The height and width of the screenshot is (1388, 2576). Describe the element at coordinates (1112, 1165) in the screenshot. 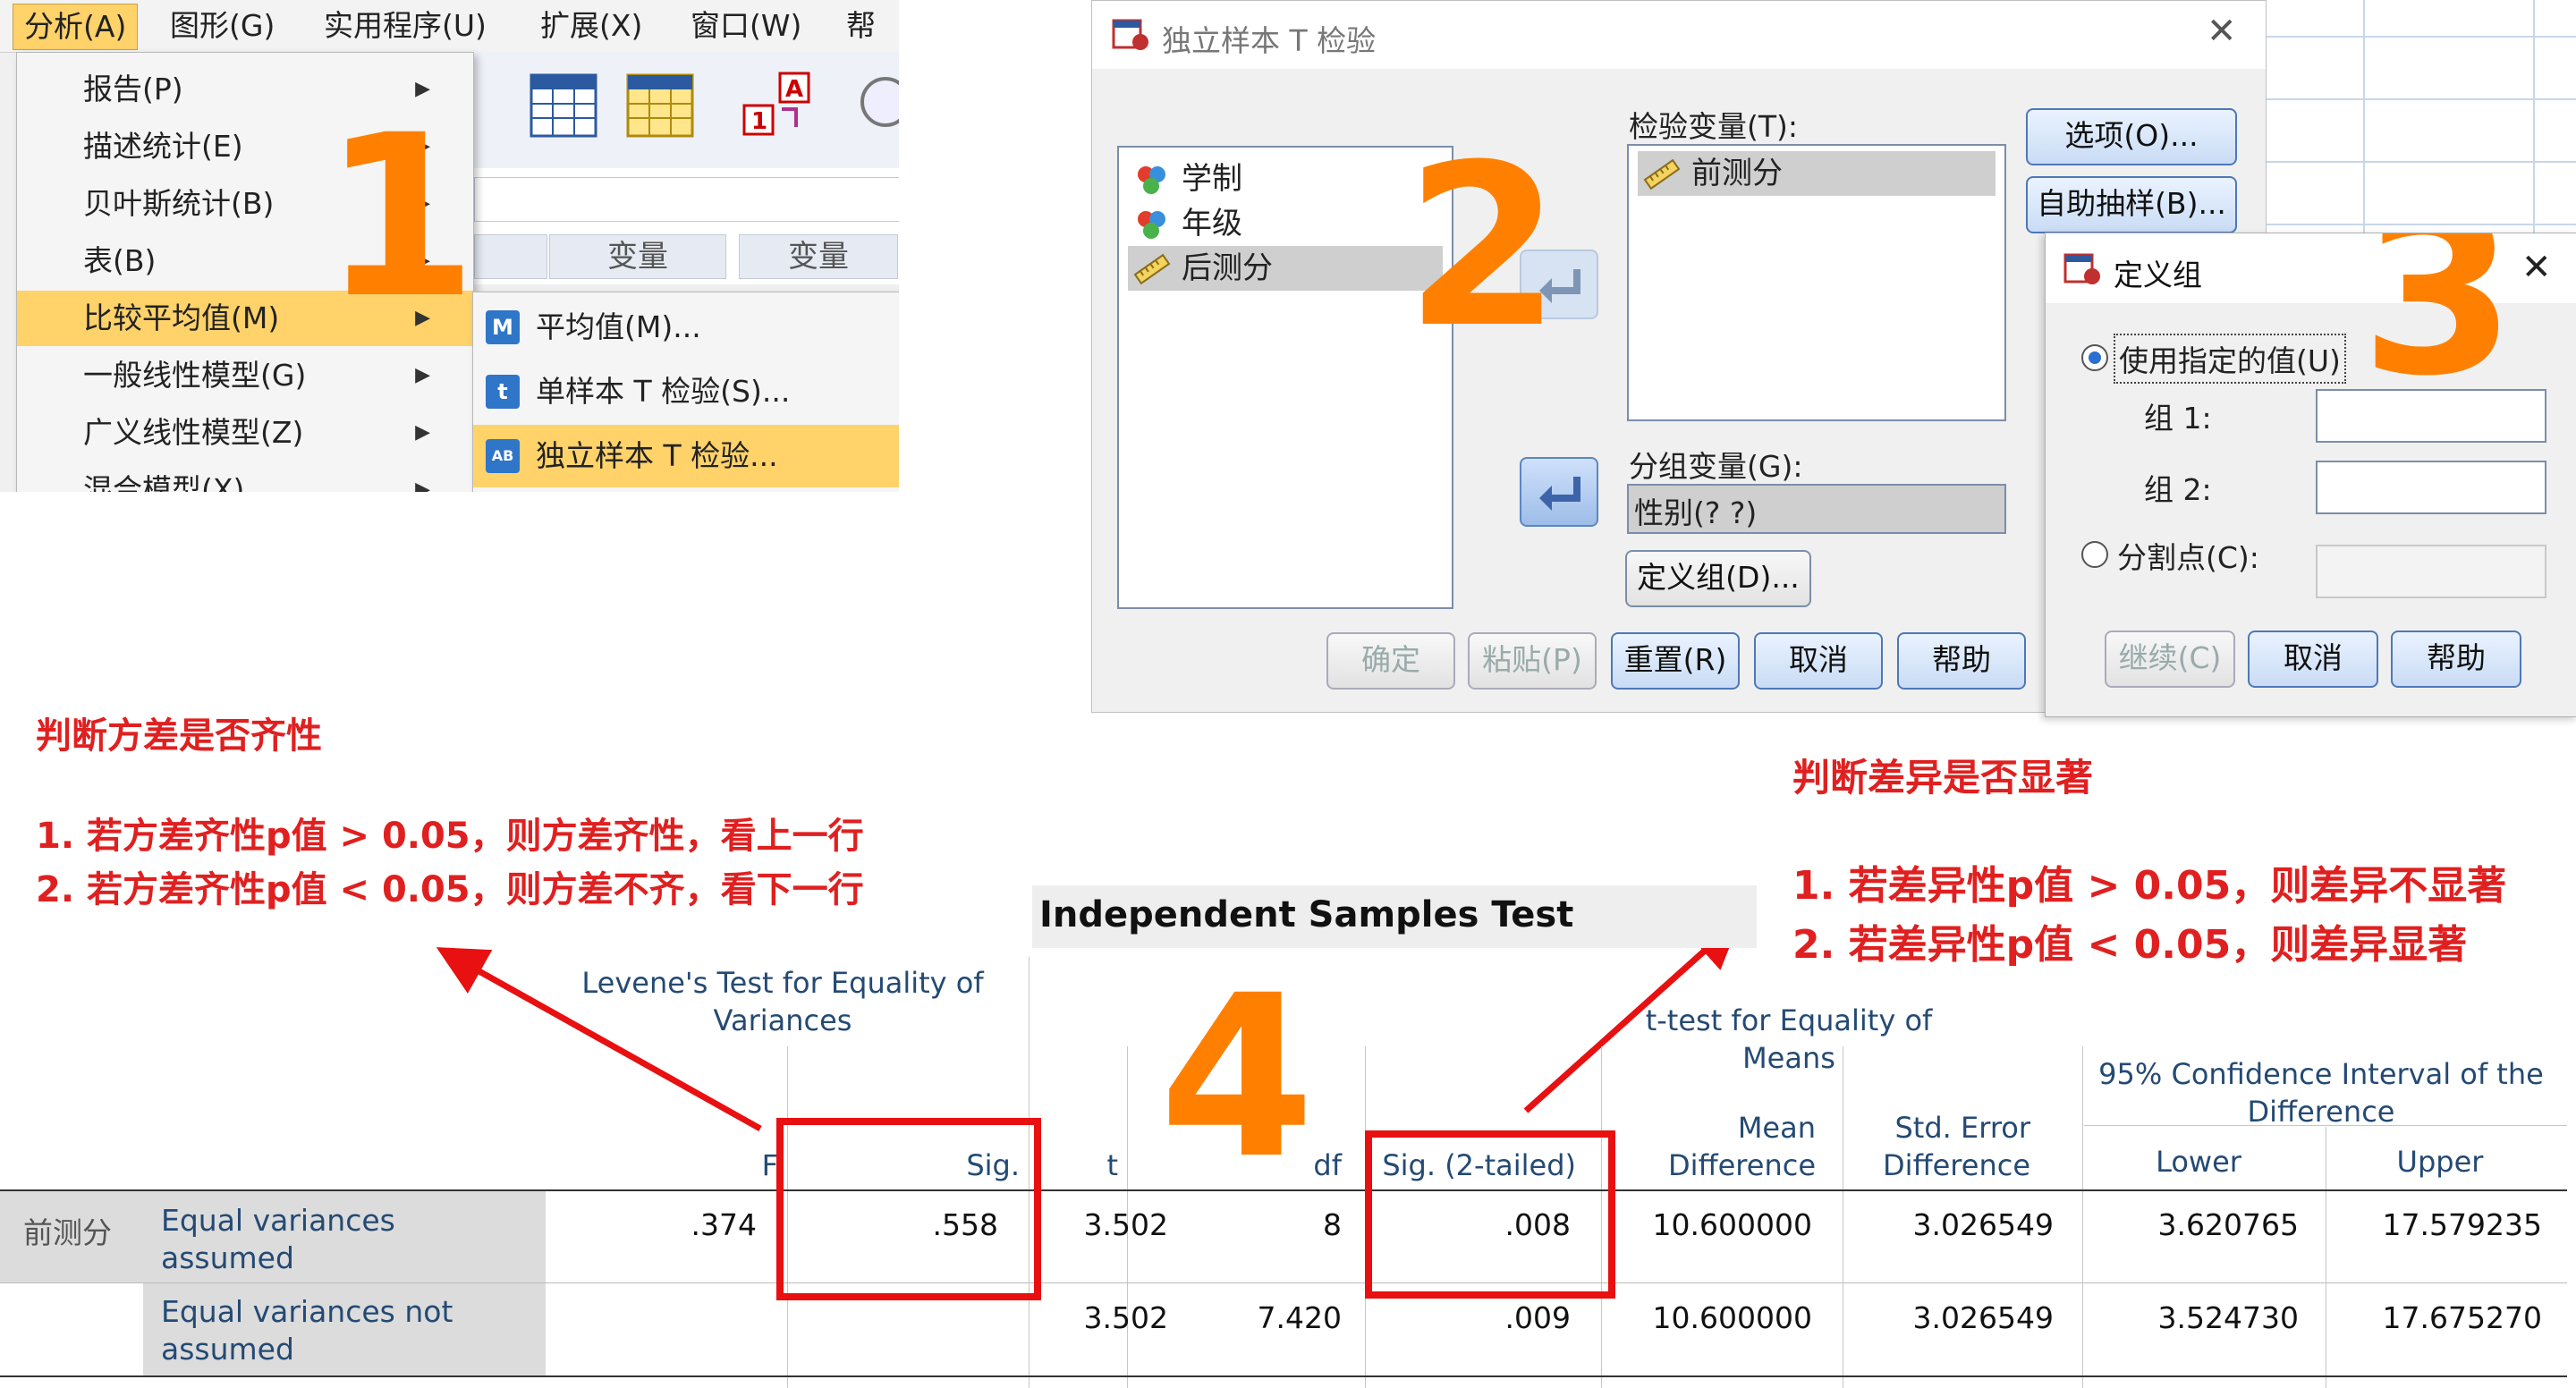

I see `col-header-t: t` at that location.